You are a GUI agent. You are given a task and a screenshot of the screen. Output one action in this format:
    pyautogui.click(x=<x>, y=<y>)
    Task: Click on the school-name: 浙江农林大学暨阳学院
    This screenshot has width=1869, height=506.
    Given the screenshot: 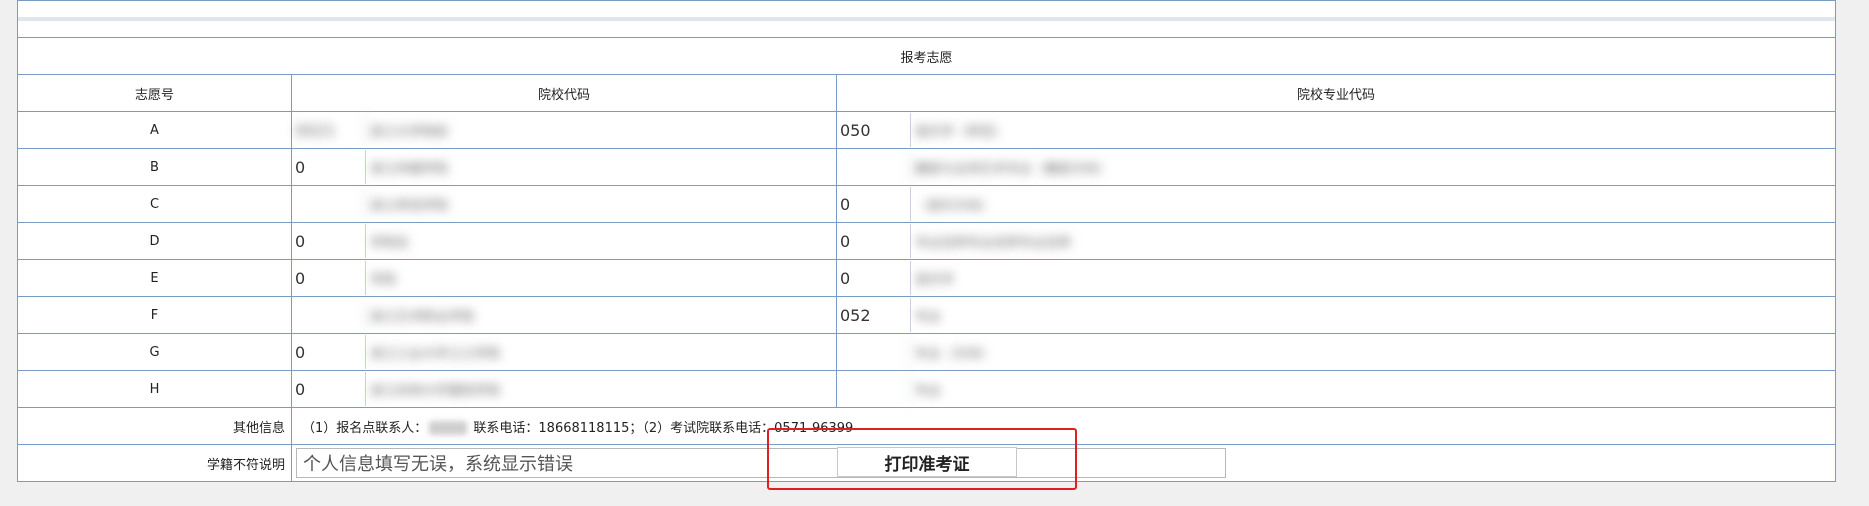 What is the action you would take?
    pyautogui.click(x=435, y=391)
    